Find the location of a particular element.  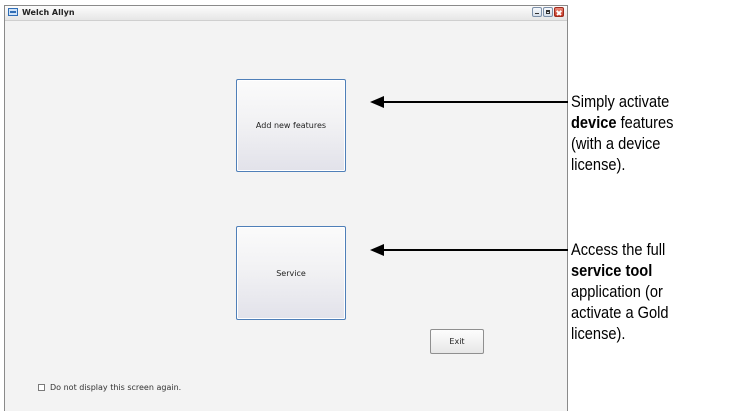

exit-label: Exit is located at coordinates (457, 341).